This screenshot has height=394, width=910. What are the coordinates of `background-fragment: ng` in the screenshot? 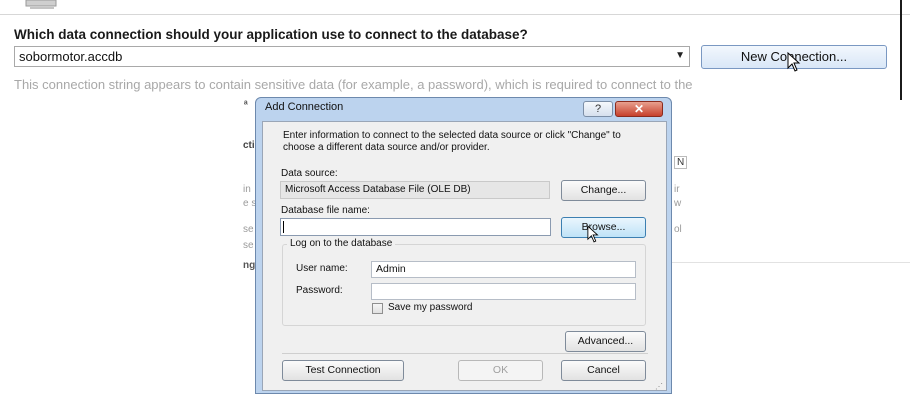 It's located at (249, 265).